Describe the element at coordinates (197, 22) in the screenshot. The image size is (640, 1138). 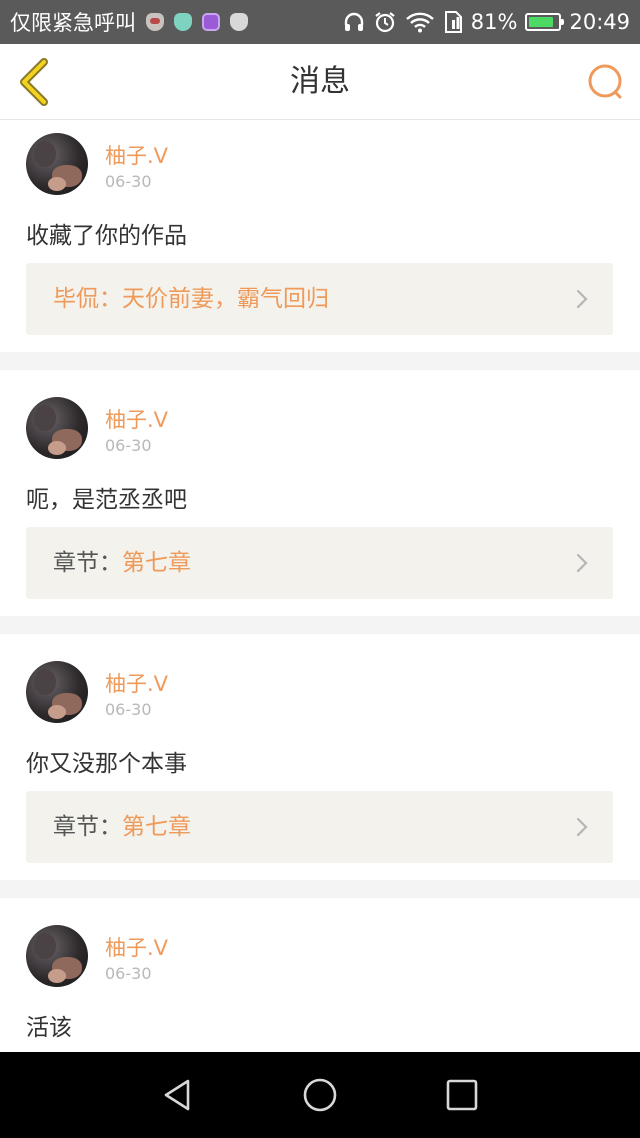
I see `notification-icons` at that location.